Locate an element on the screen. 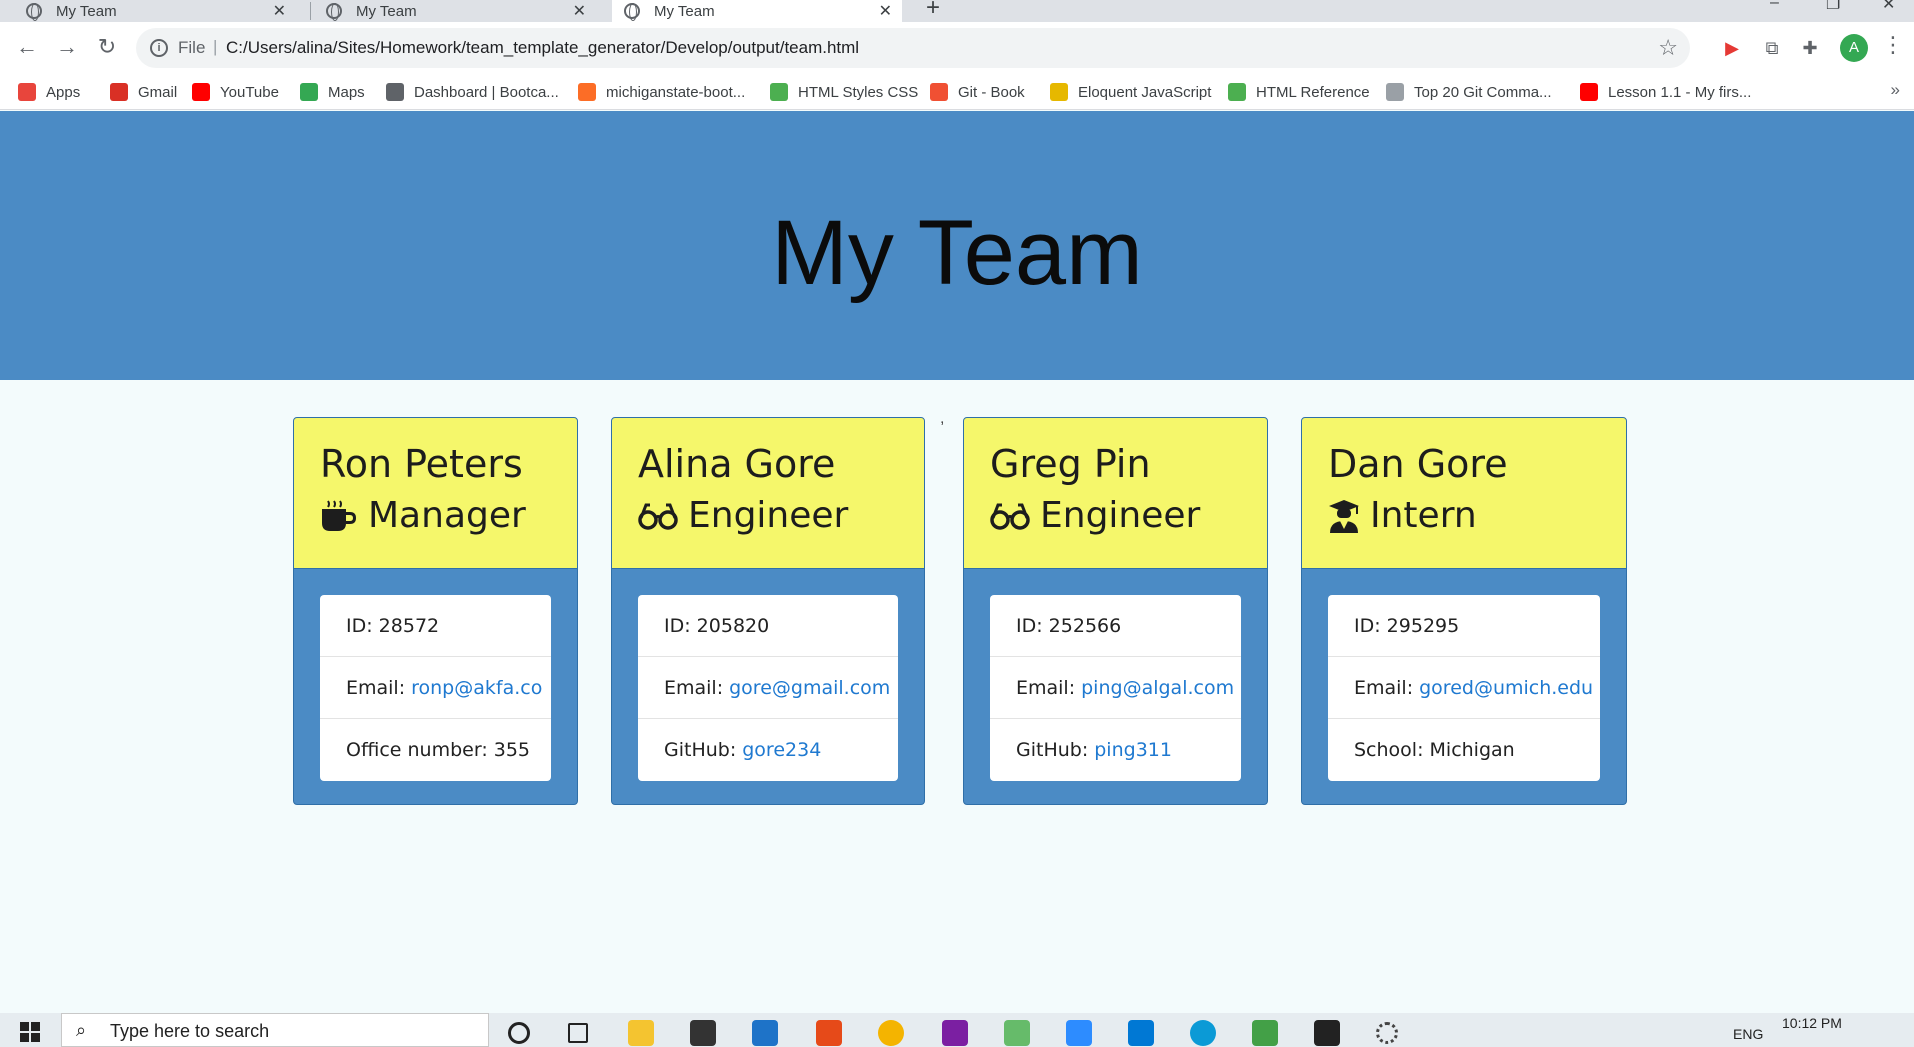  employee-role: Engineer is located at coordinates (781, 515).